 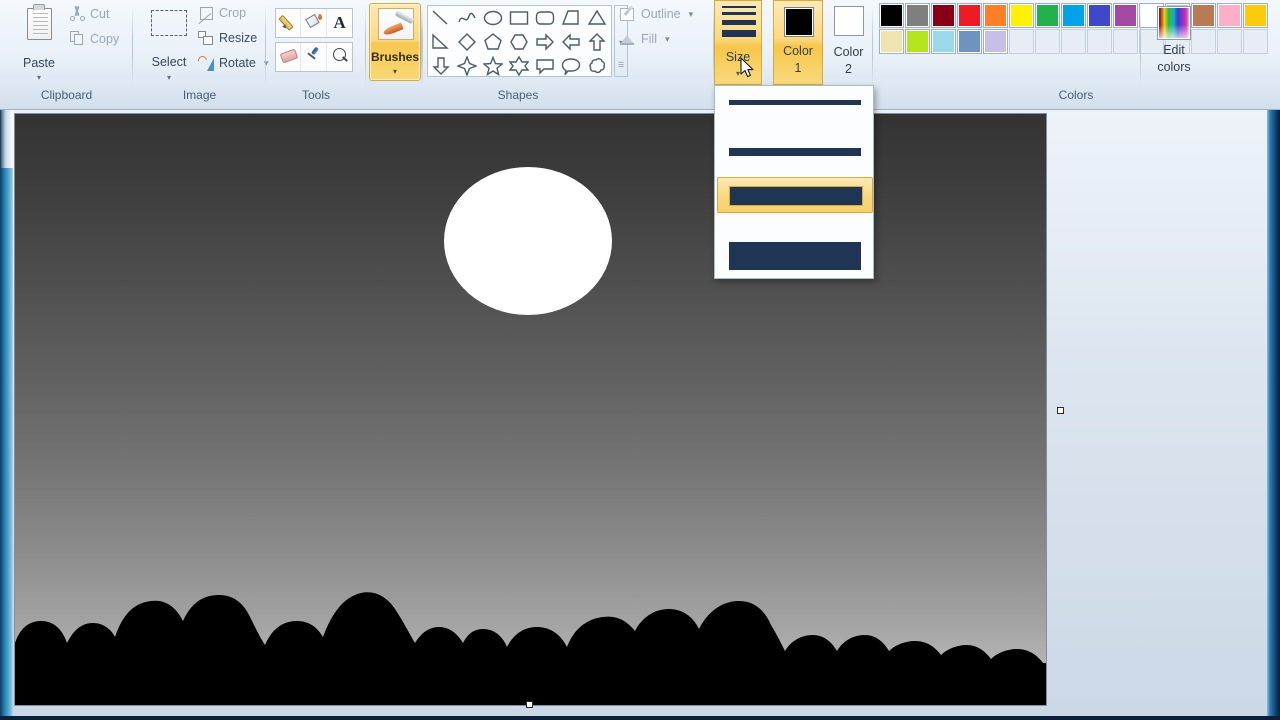 What do you see at coordinates (995, 15) in the screenshot?
I see `color-swatch-r1c5` at bounding box center [995, 15].